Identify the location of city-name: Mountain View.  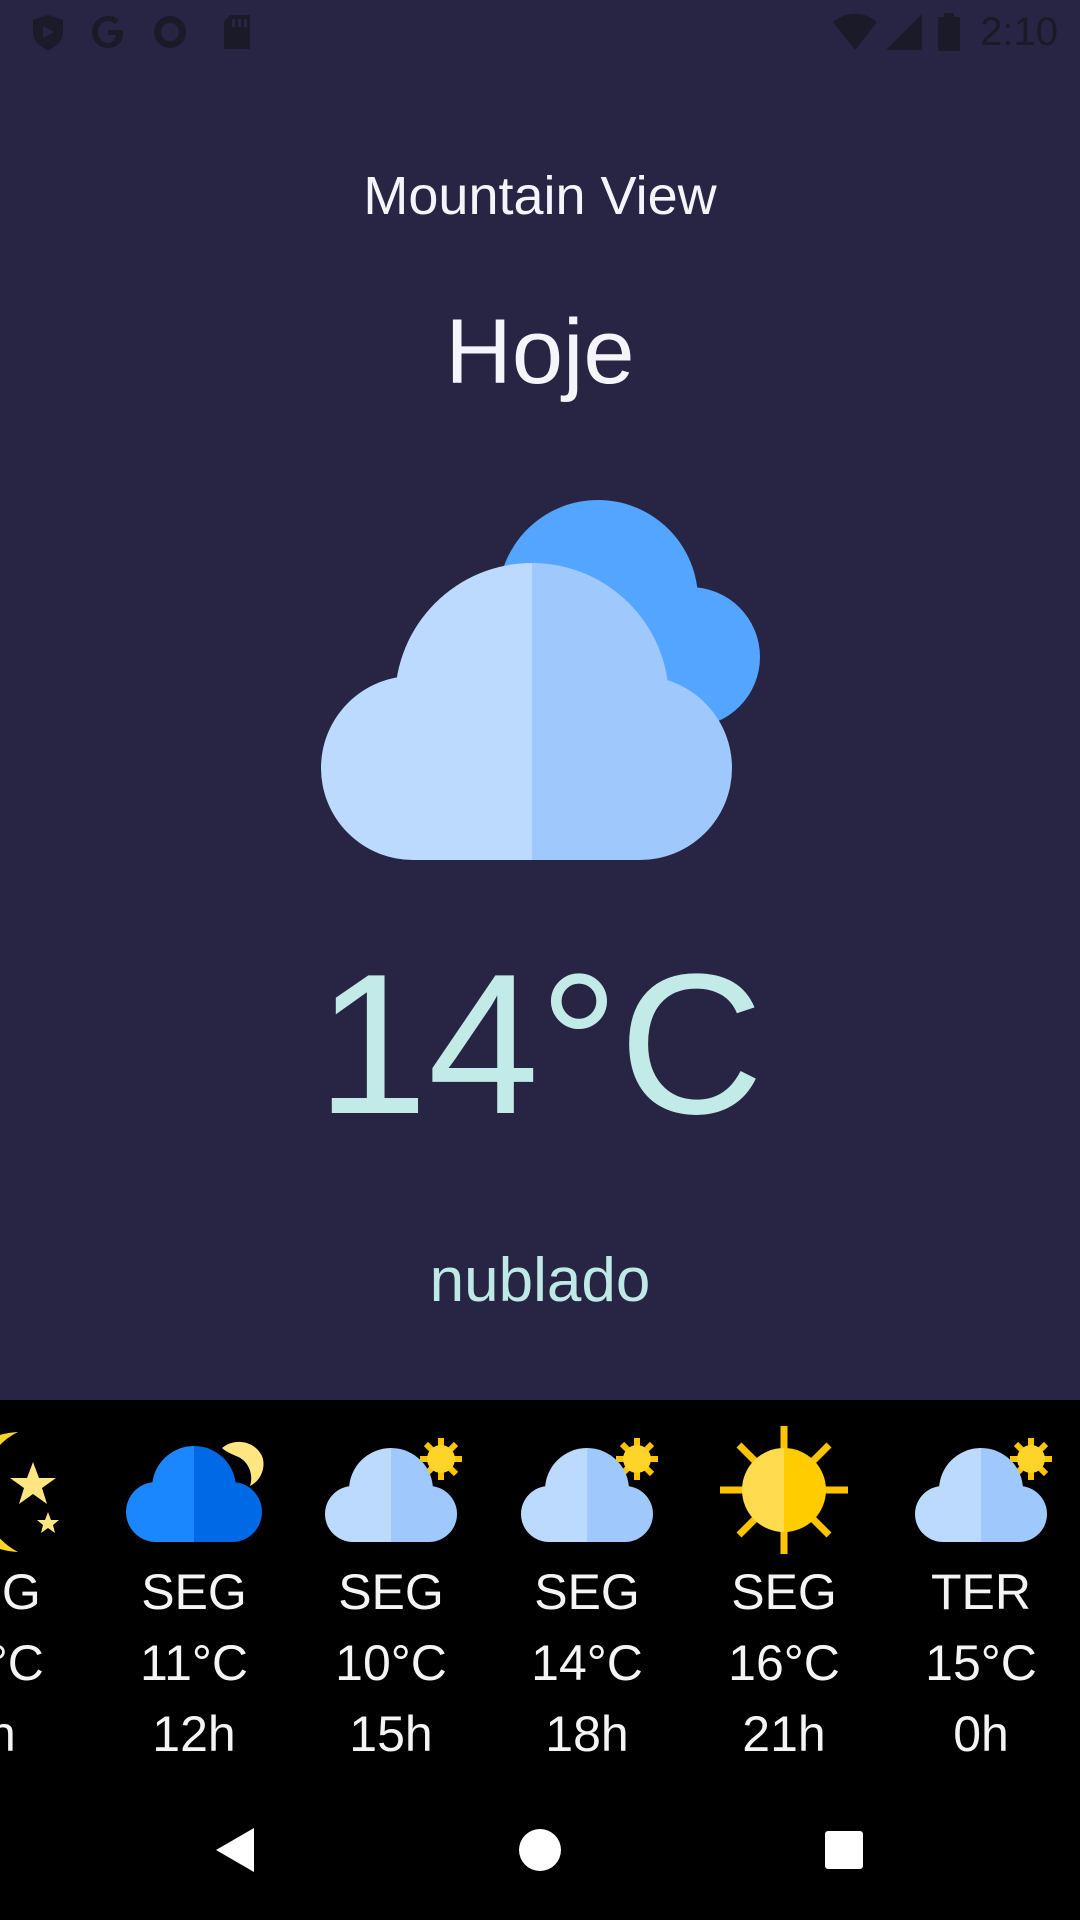
(540, 196).